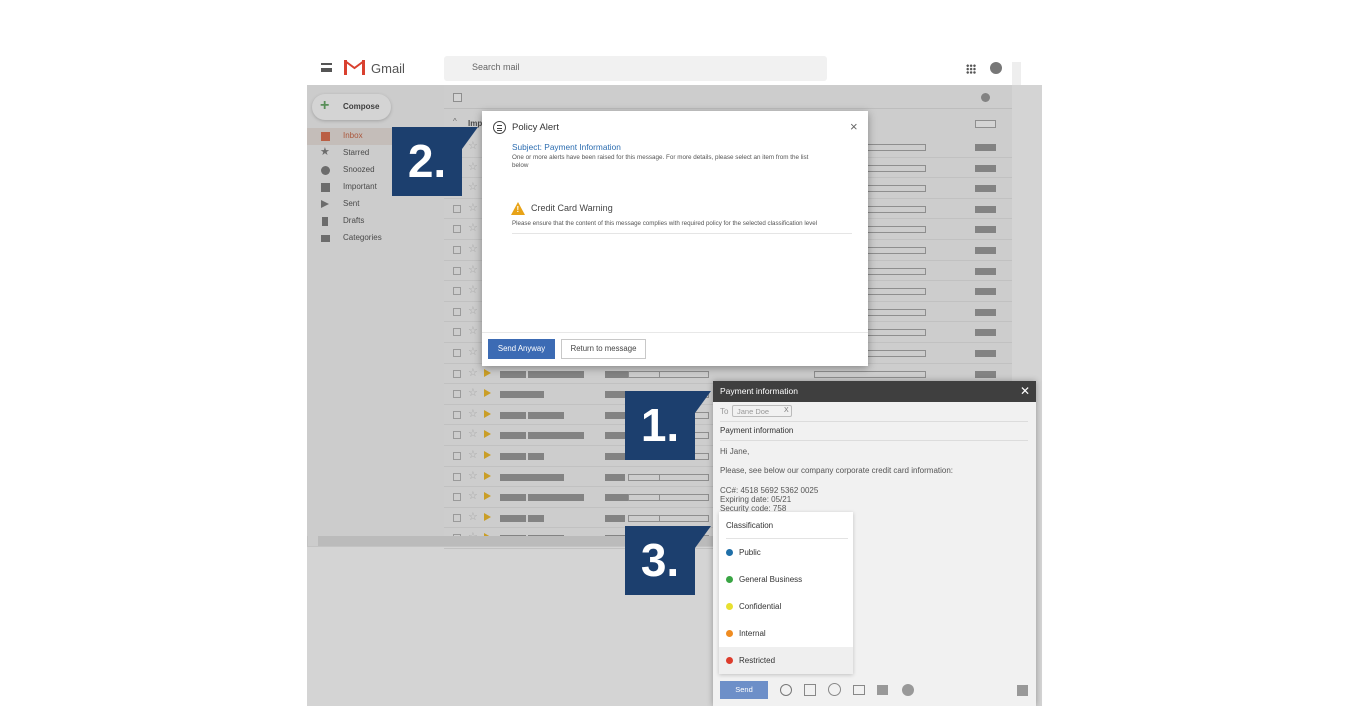 This screenshot has height=706, width=1349. I want to click on remove-recipient-icon: X, so click(786, 410).